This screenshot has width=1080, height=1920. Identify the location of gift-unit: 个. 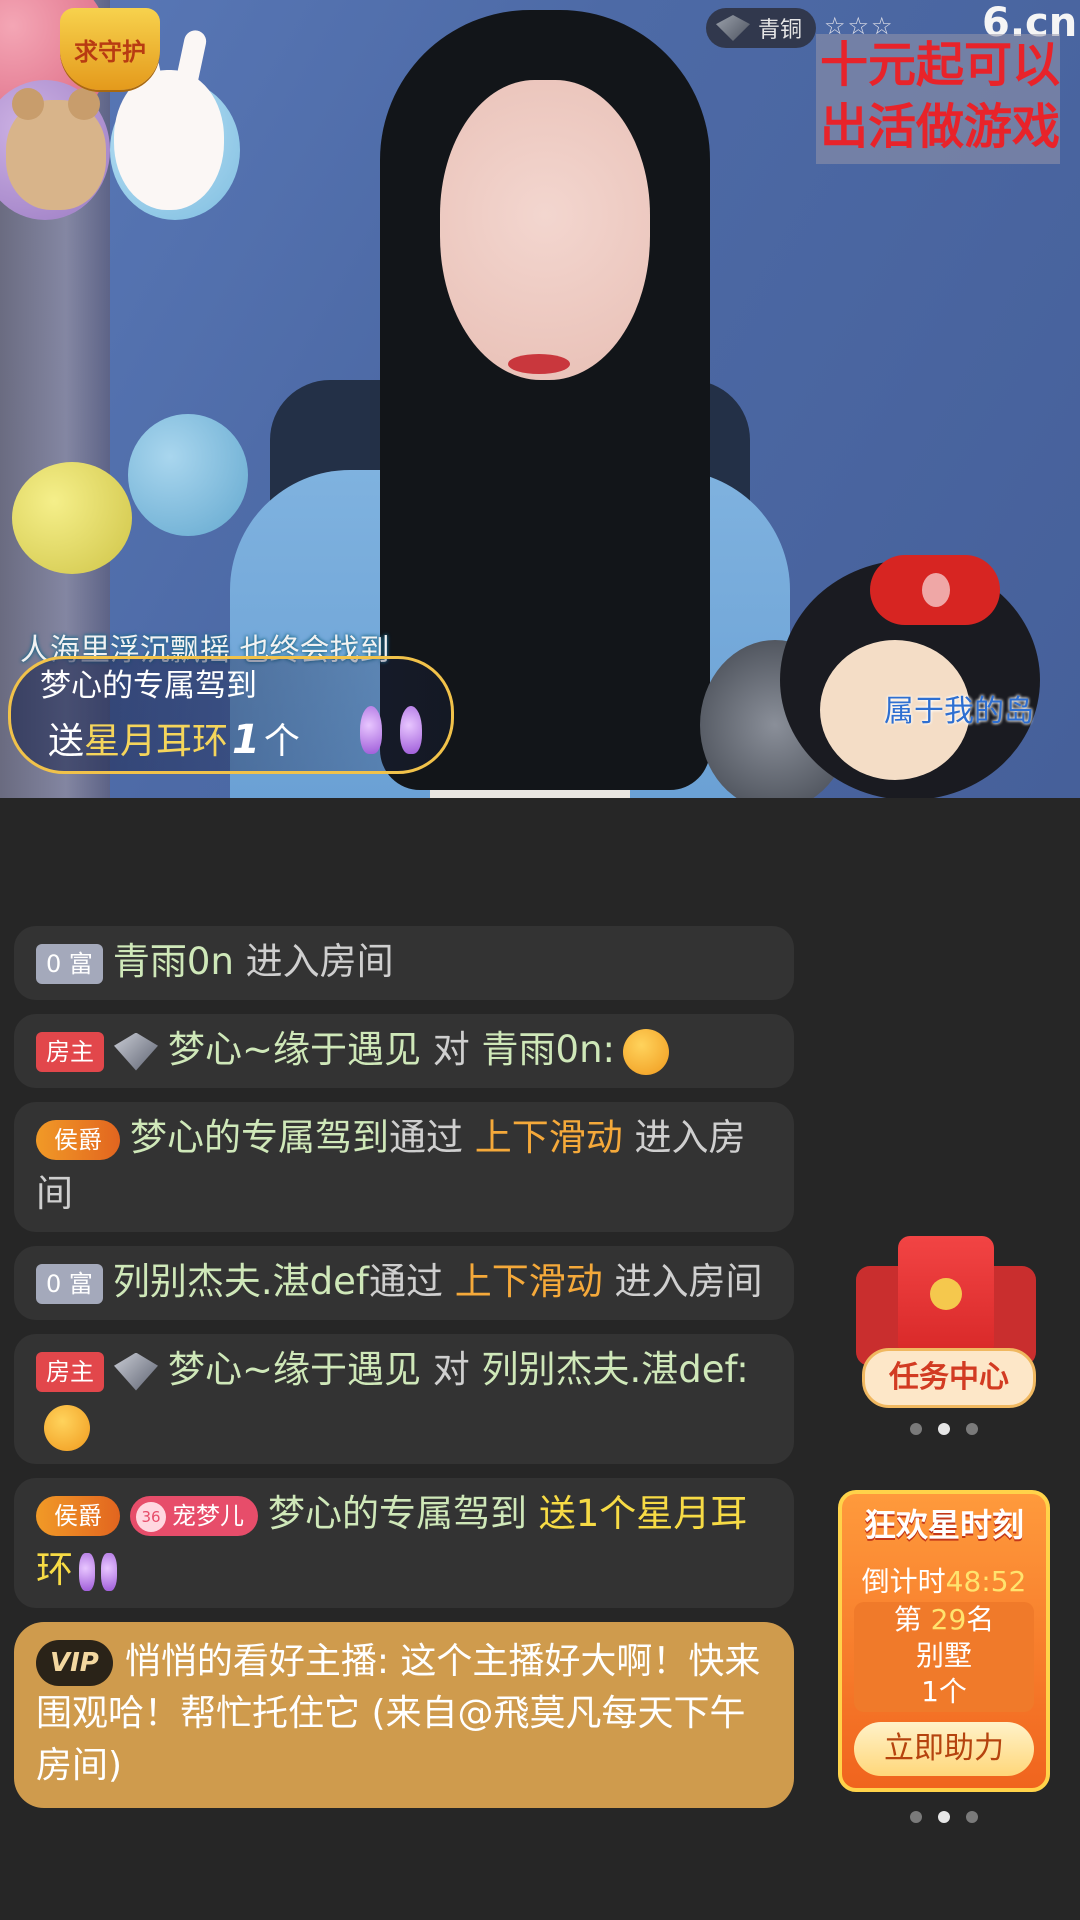
(281, 741).